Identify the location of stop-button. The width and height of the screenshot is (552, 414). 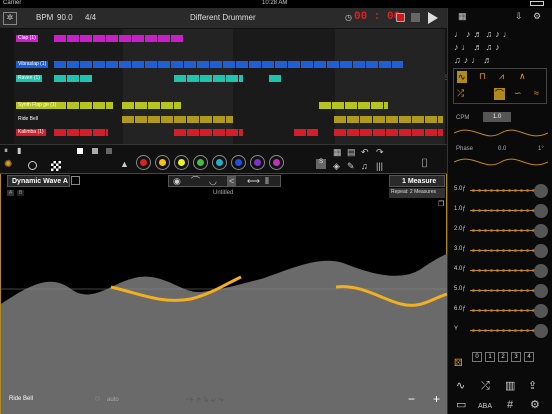
(415, 17).